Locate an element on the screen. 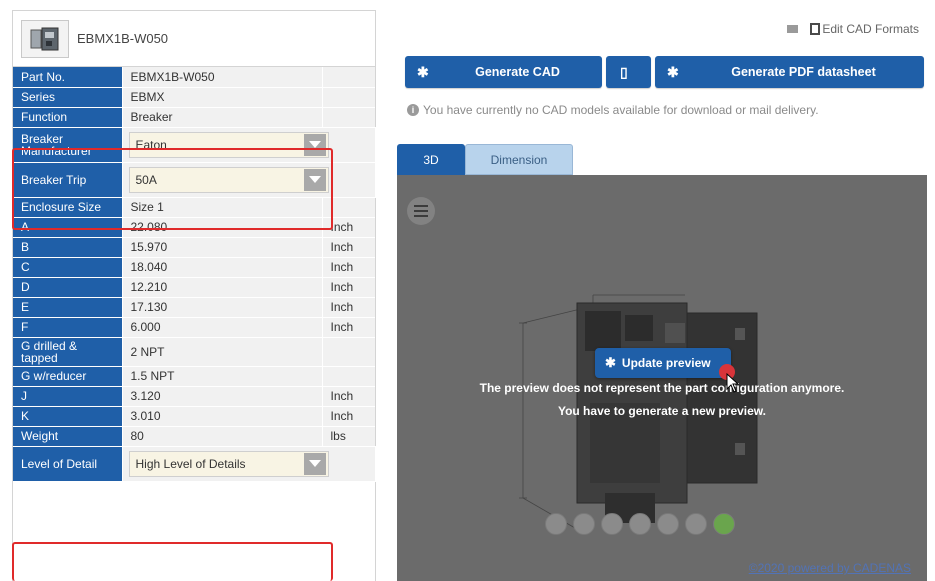 The width and height of the screenshot is (935, 581). property-label: K is located at coordinates (68, 416).